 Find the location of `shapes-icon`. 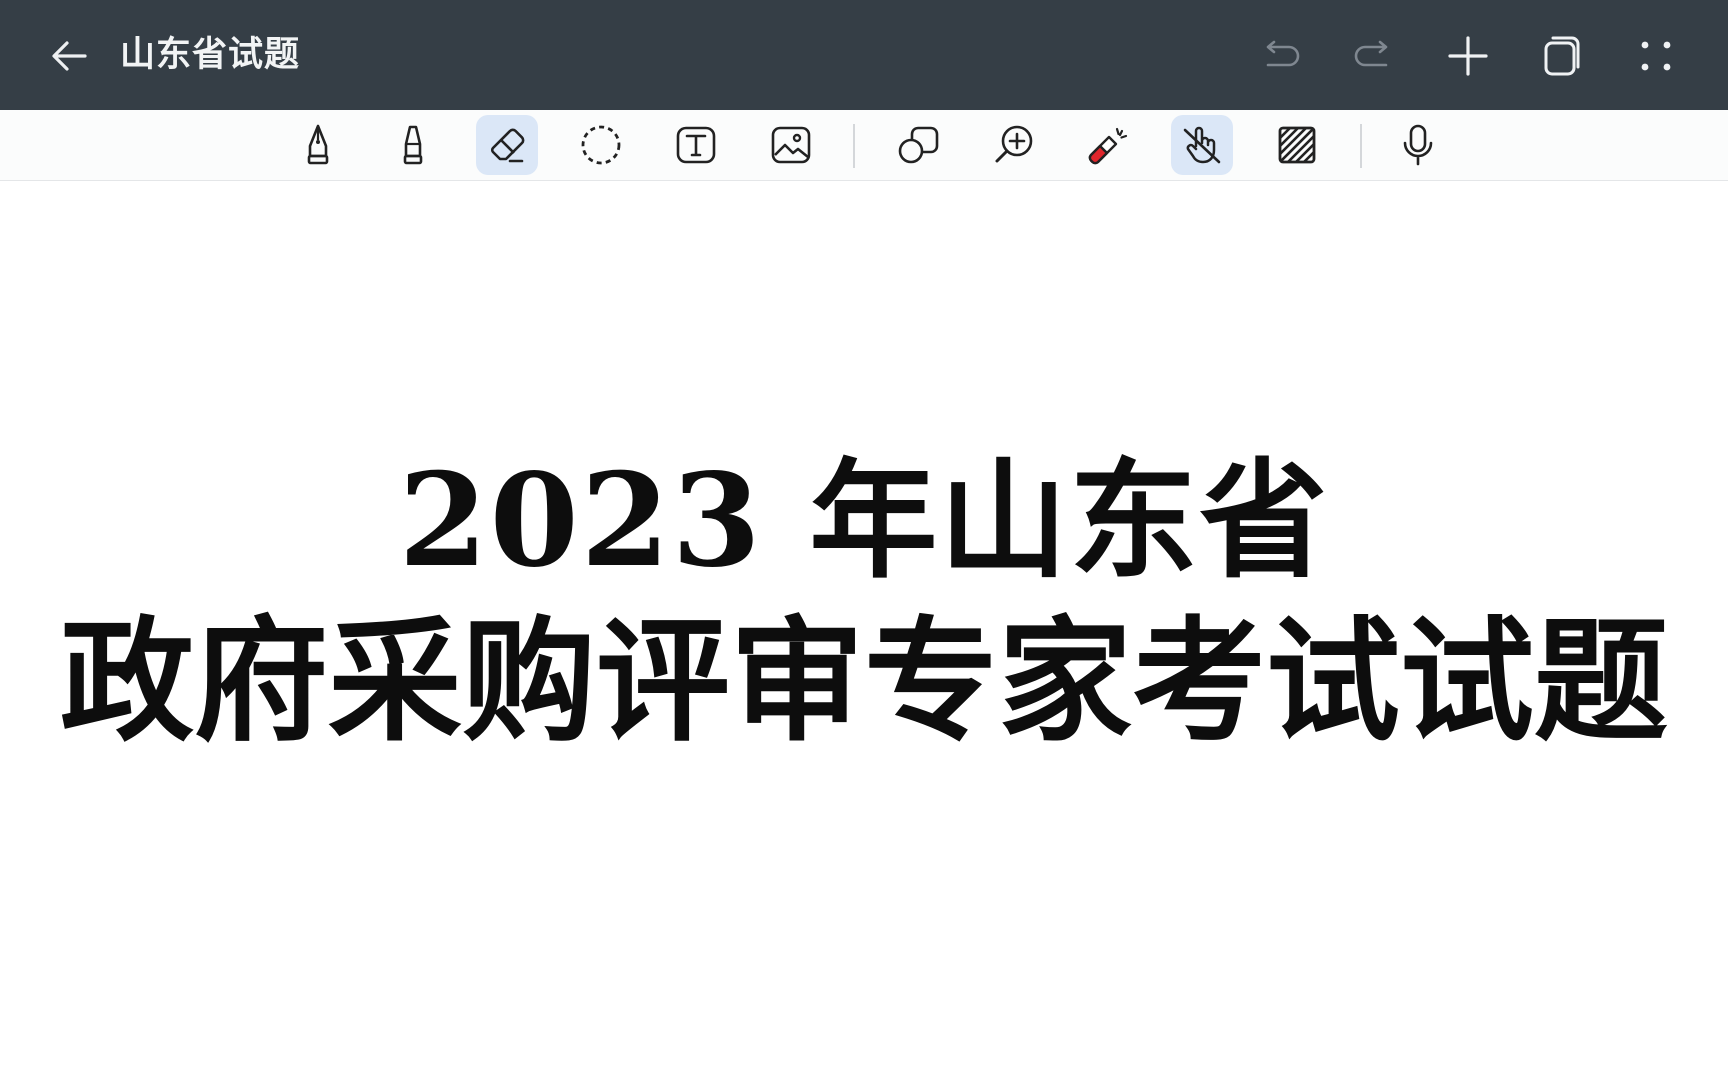

shapes-icon is located at coordinates (919, 145).